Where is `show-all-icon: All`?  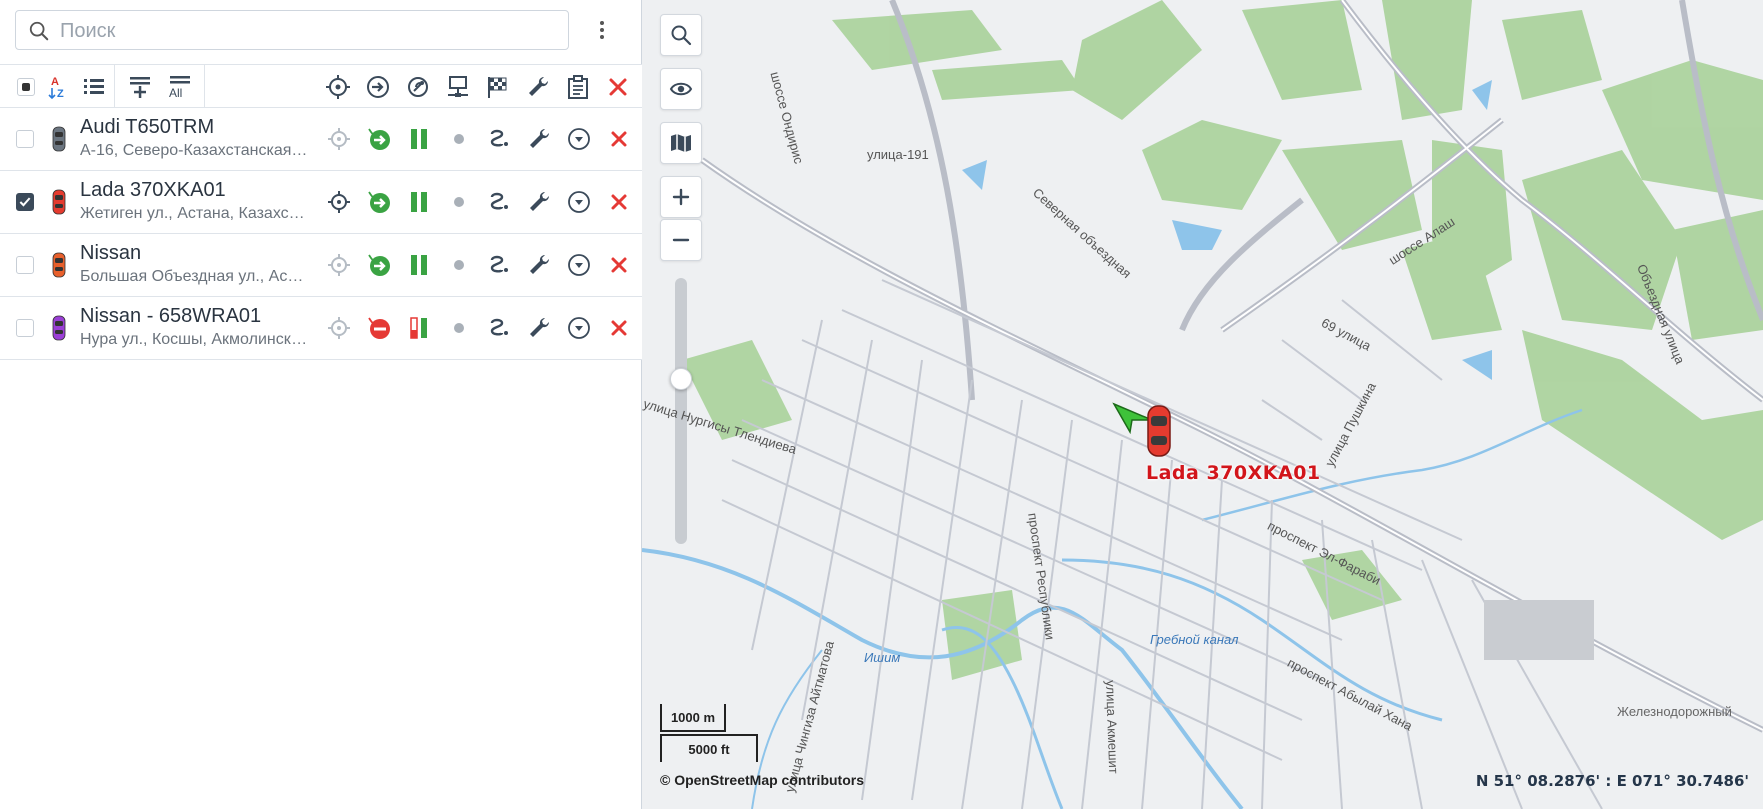 show-all-icon: All is located at coordinates (180, 87).